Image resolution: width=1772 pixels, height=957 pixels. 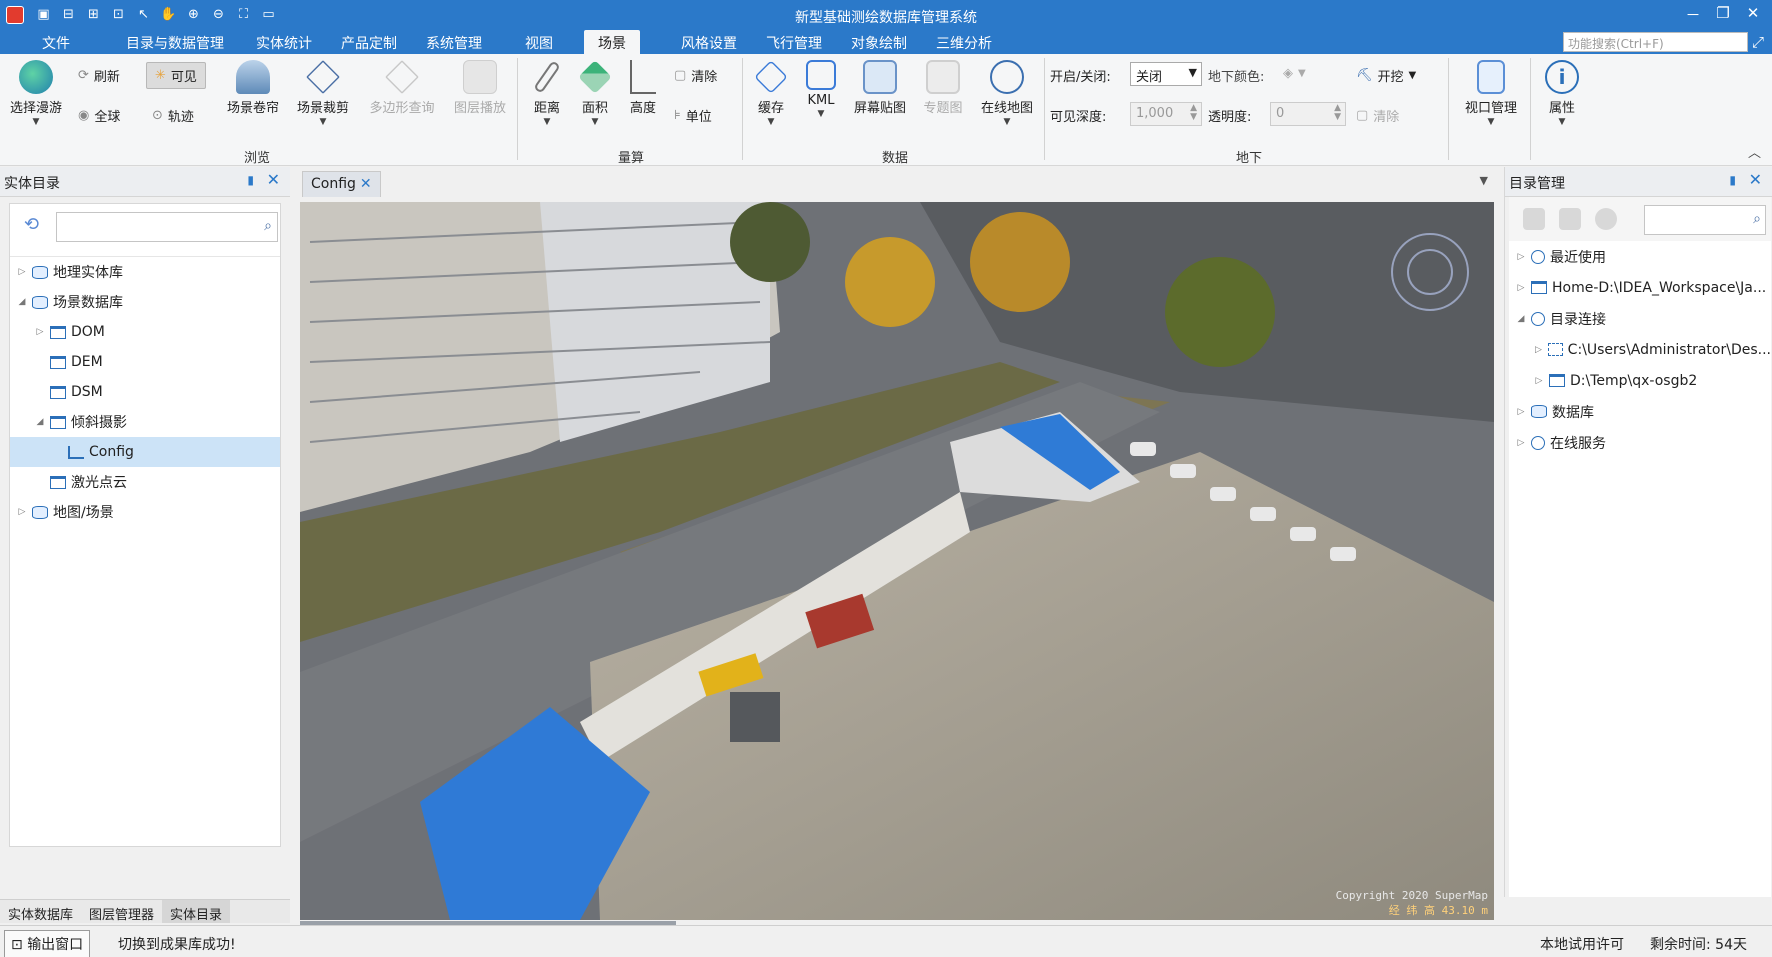 What do you see at coordinates (1166, 74) in the screenshot?
I see `underground-toggle-select: 关闭 ▼` at bounding box center [1166, 74].